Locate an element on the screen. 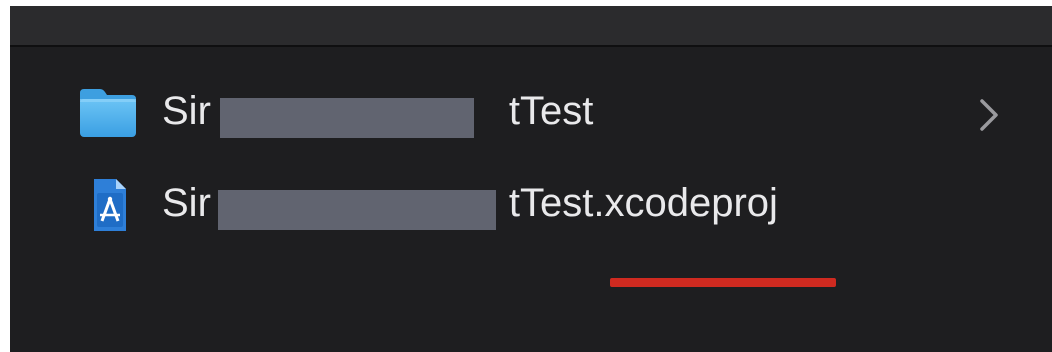 The height and width of the screenshot is (352, 1052). folder-icon is located at coordinates (108, 113).